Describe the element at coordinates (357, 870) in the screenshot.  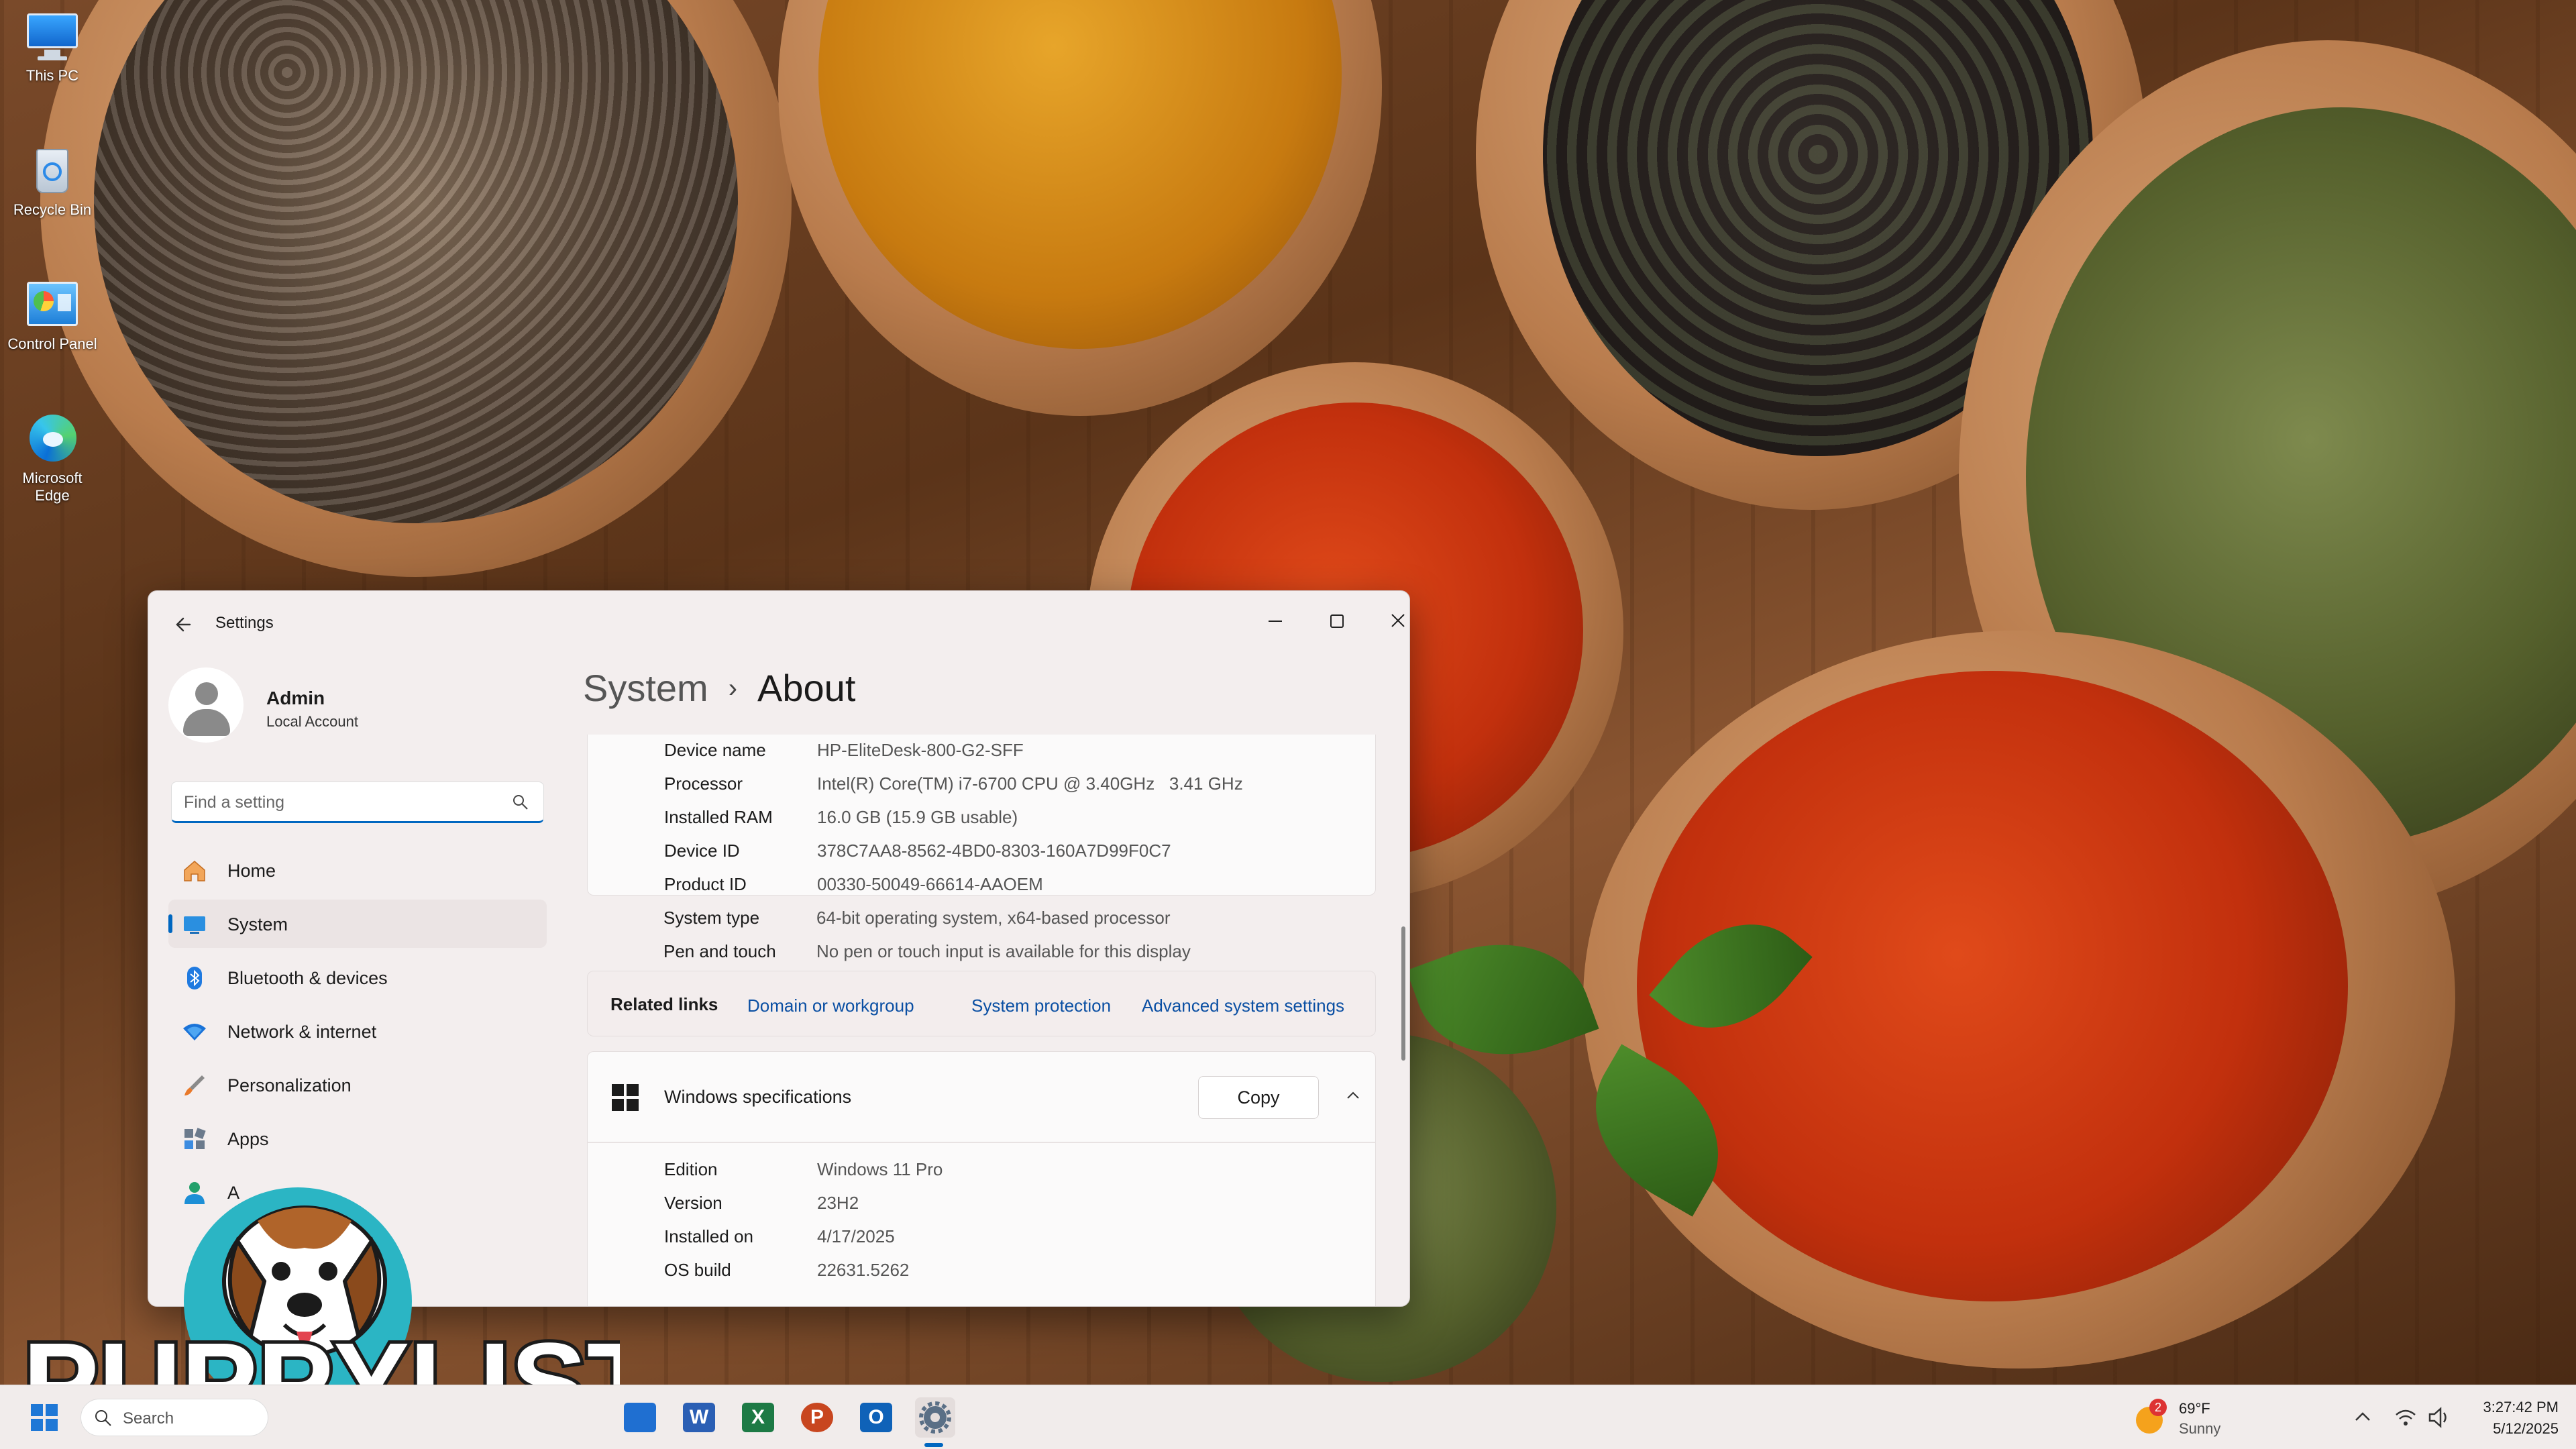
I see `sidebar-item-home: Home` at that location.